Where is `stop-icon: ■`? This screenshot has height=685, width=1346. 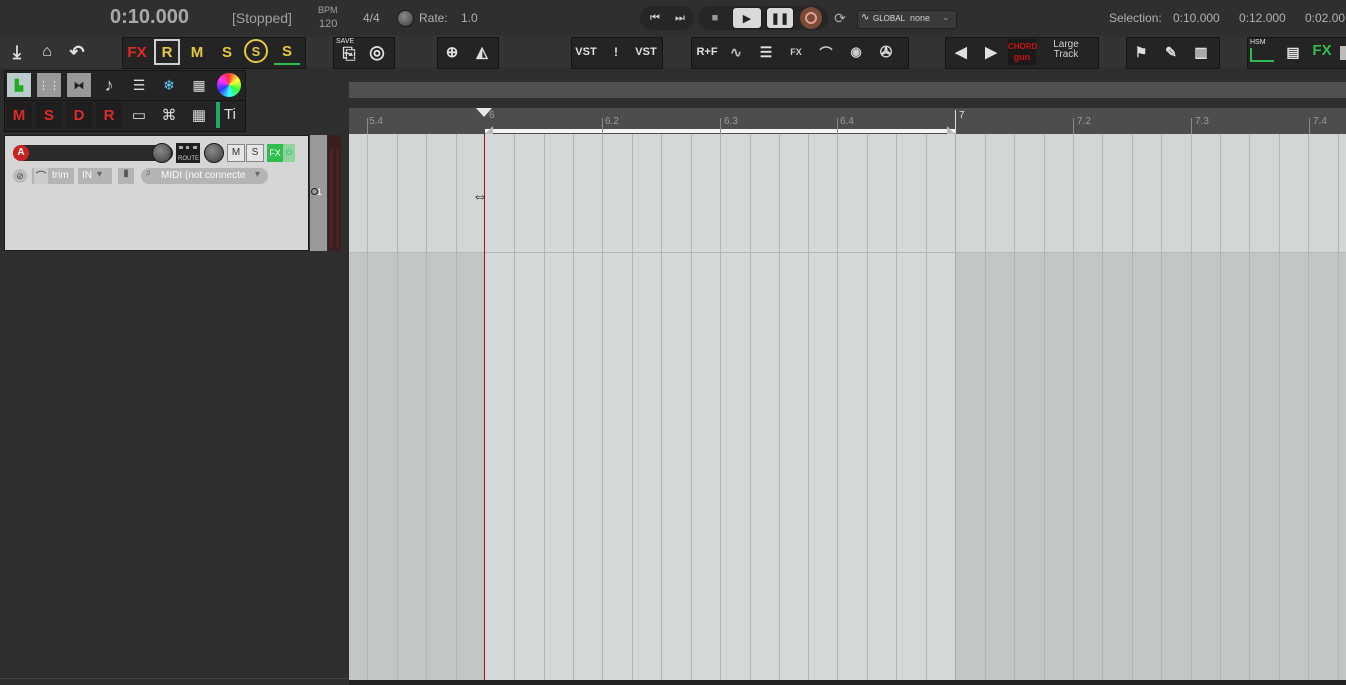 stop-icon: ■ is located at coordinates (715, 18).